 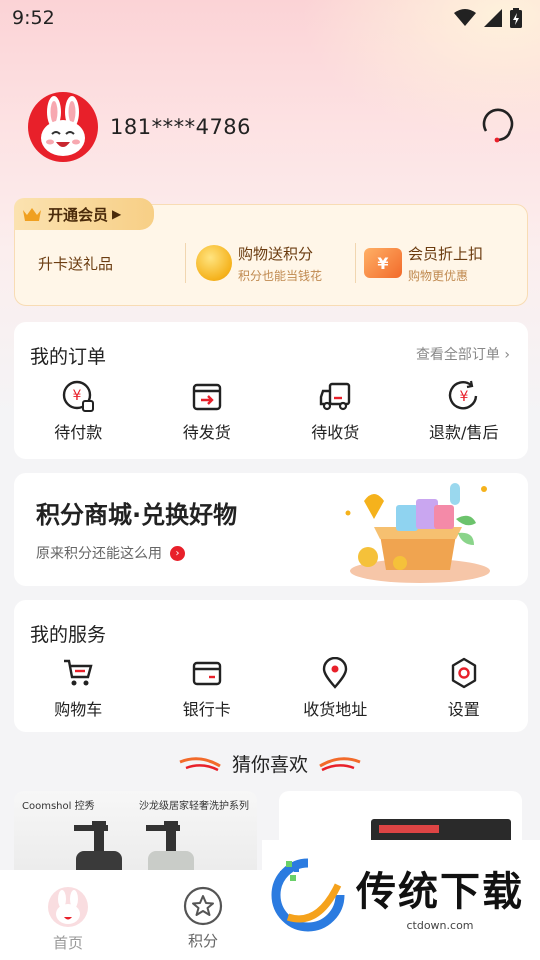 I want to click on service-label: 设置, so click(x=463, y=709).